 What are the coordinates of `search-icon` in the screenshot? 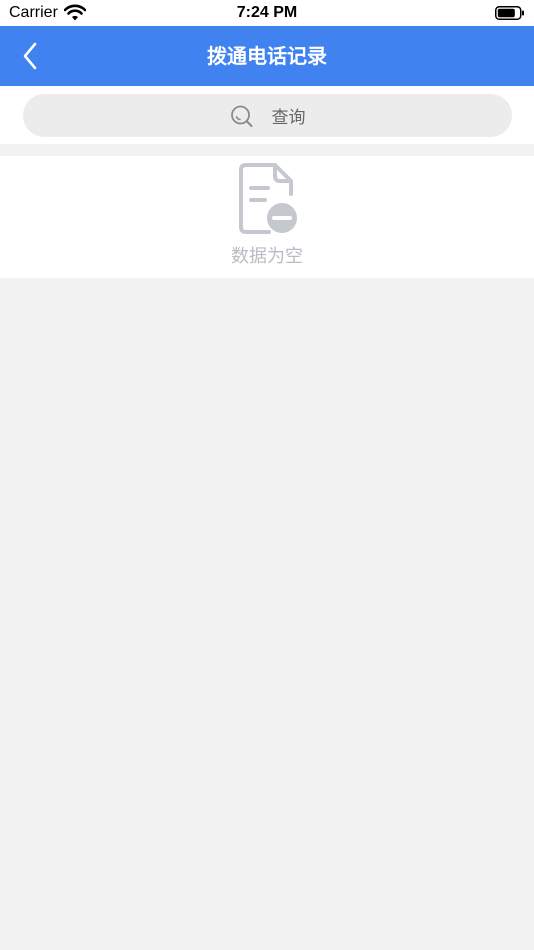 It's located at (241, 116).